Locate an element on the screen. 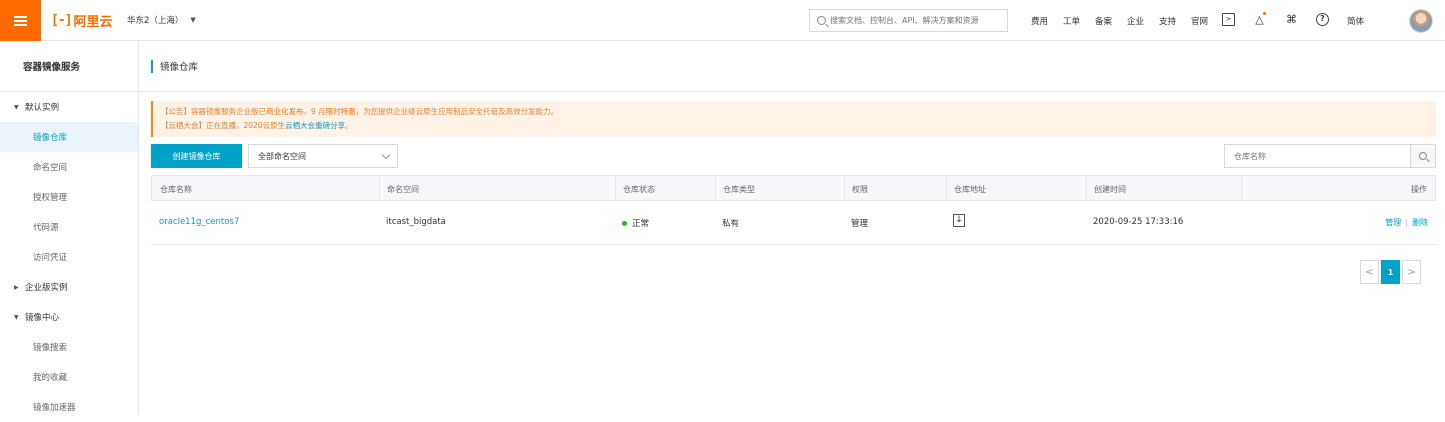 This screenshot has width=1445, height=422. table-header: 仓库名称 命名空间 仓库状态 仓库类型 权限 仓库地址 创建时间 操作 is located at coordinates (793, 188).